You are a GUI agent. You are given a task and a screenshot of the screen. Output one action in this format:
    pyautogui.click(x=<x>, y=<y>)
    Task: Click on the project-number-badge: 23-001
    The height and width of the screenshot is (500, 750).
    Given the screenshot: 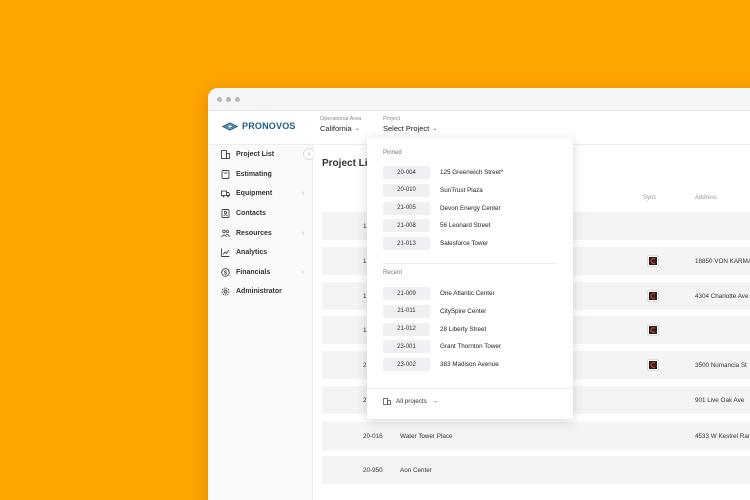 What is the action you would take?
    pyautogui.click(x=406, y=347)
    